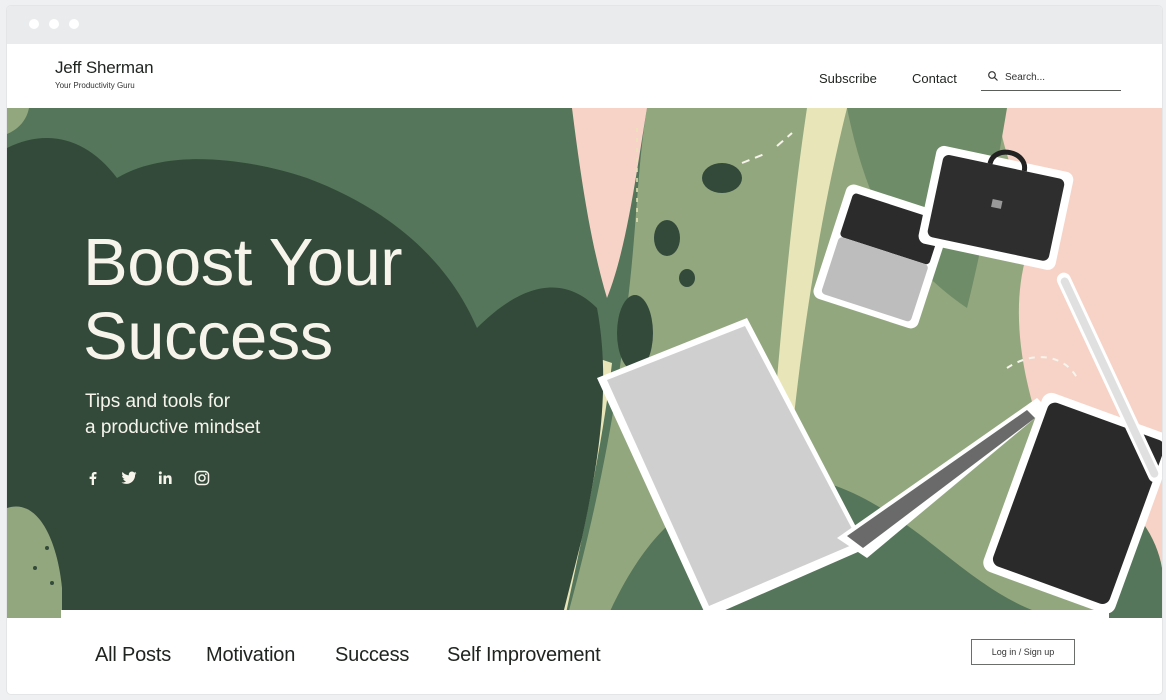 This screenshot has width=1166, height=700. I want to click on category-success: Success, so click(372, 655).